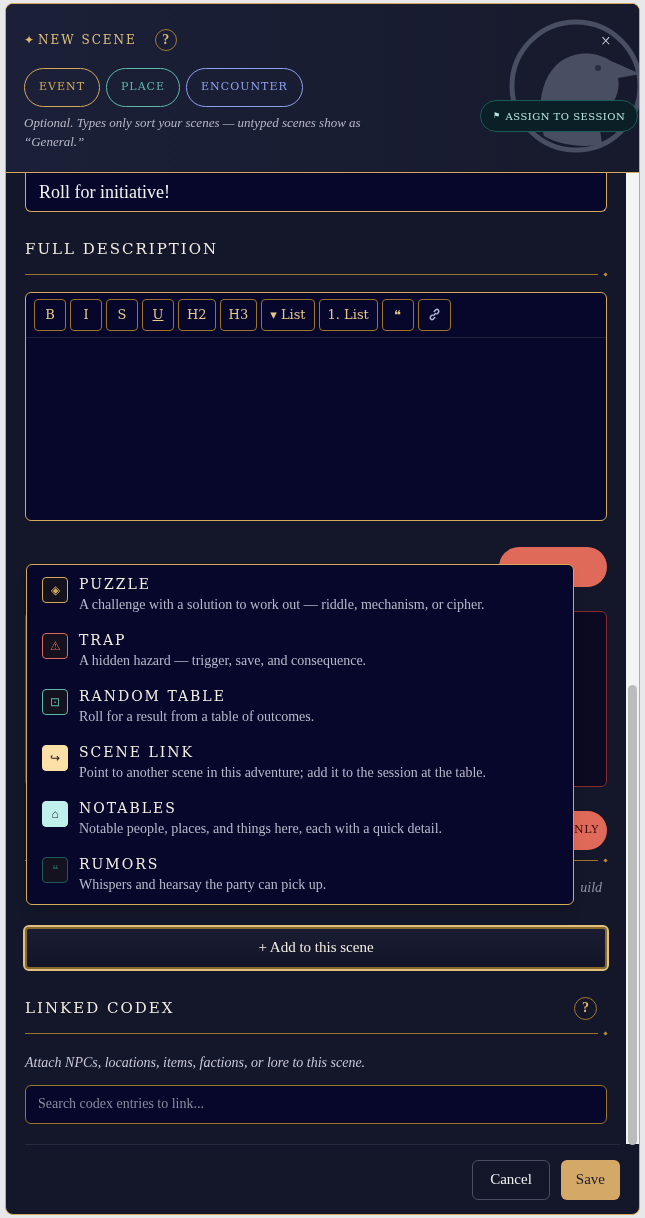  What do you see at coordinates (316, 947) in the screenshot?
I see `add-to-scene-button: + Add to this scene` at bounding box center [316, 947].